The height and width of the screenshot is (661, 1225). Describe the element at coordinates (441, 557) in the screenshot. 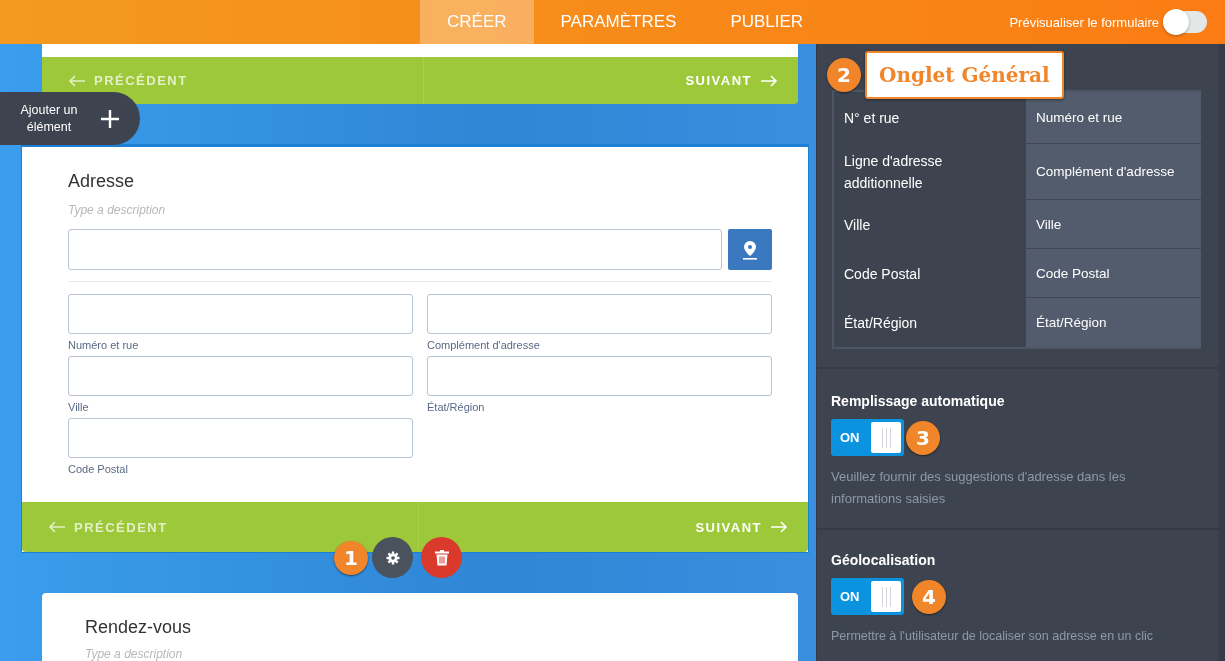

I see `trash-icon` at that location.